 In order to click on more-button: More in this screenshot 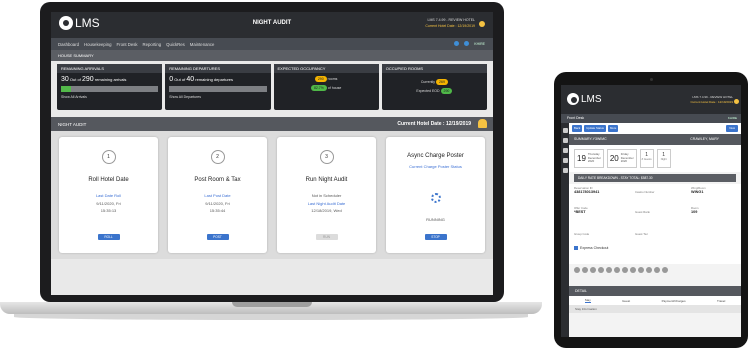, I will do `click(613, 128)`.